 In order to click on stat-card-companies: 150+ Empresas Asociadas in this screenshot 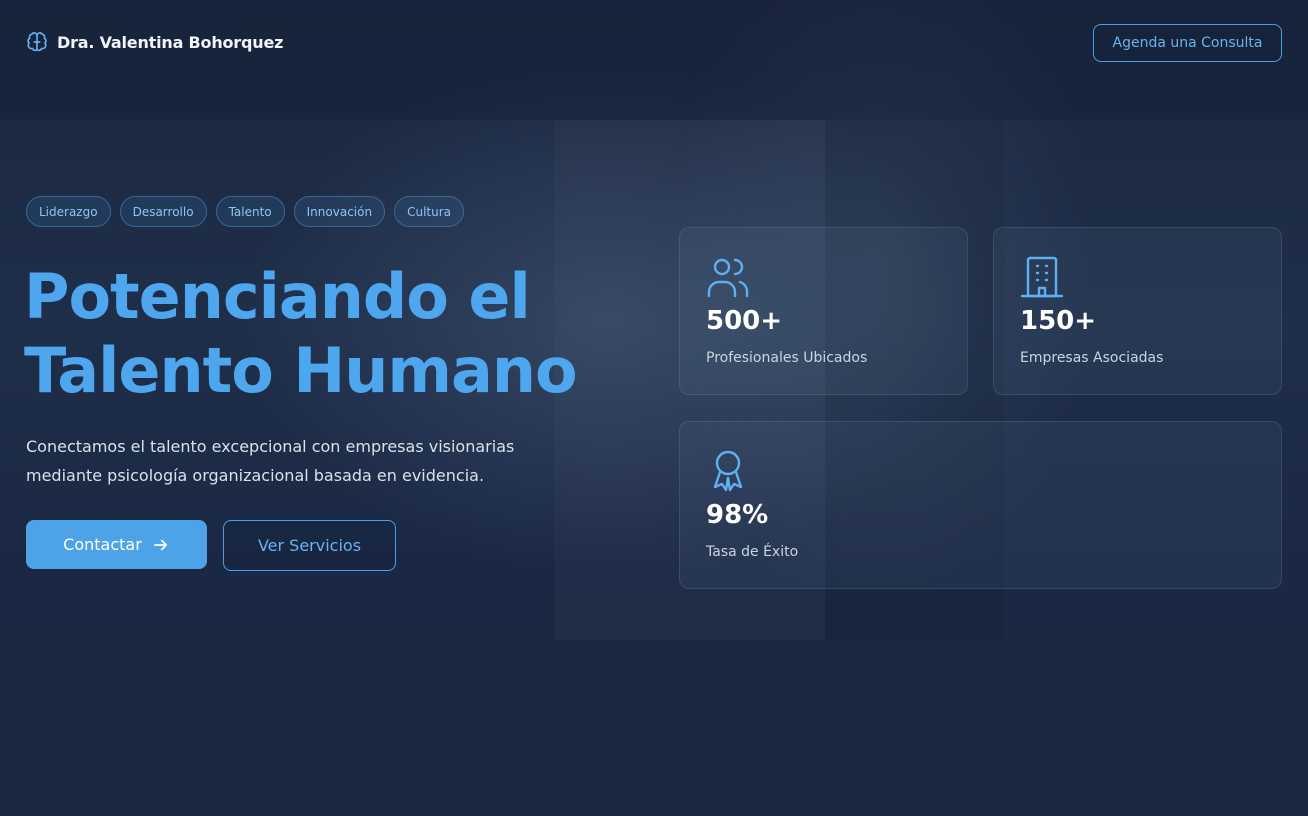, I will do `click(1137, 311)`.